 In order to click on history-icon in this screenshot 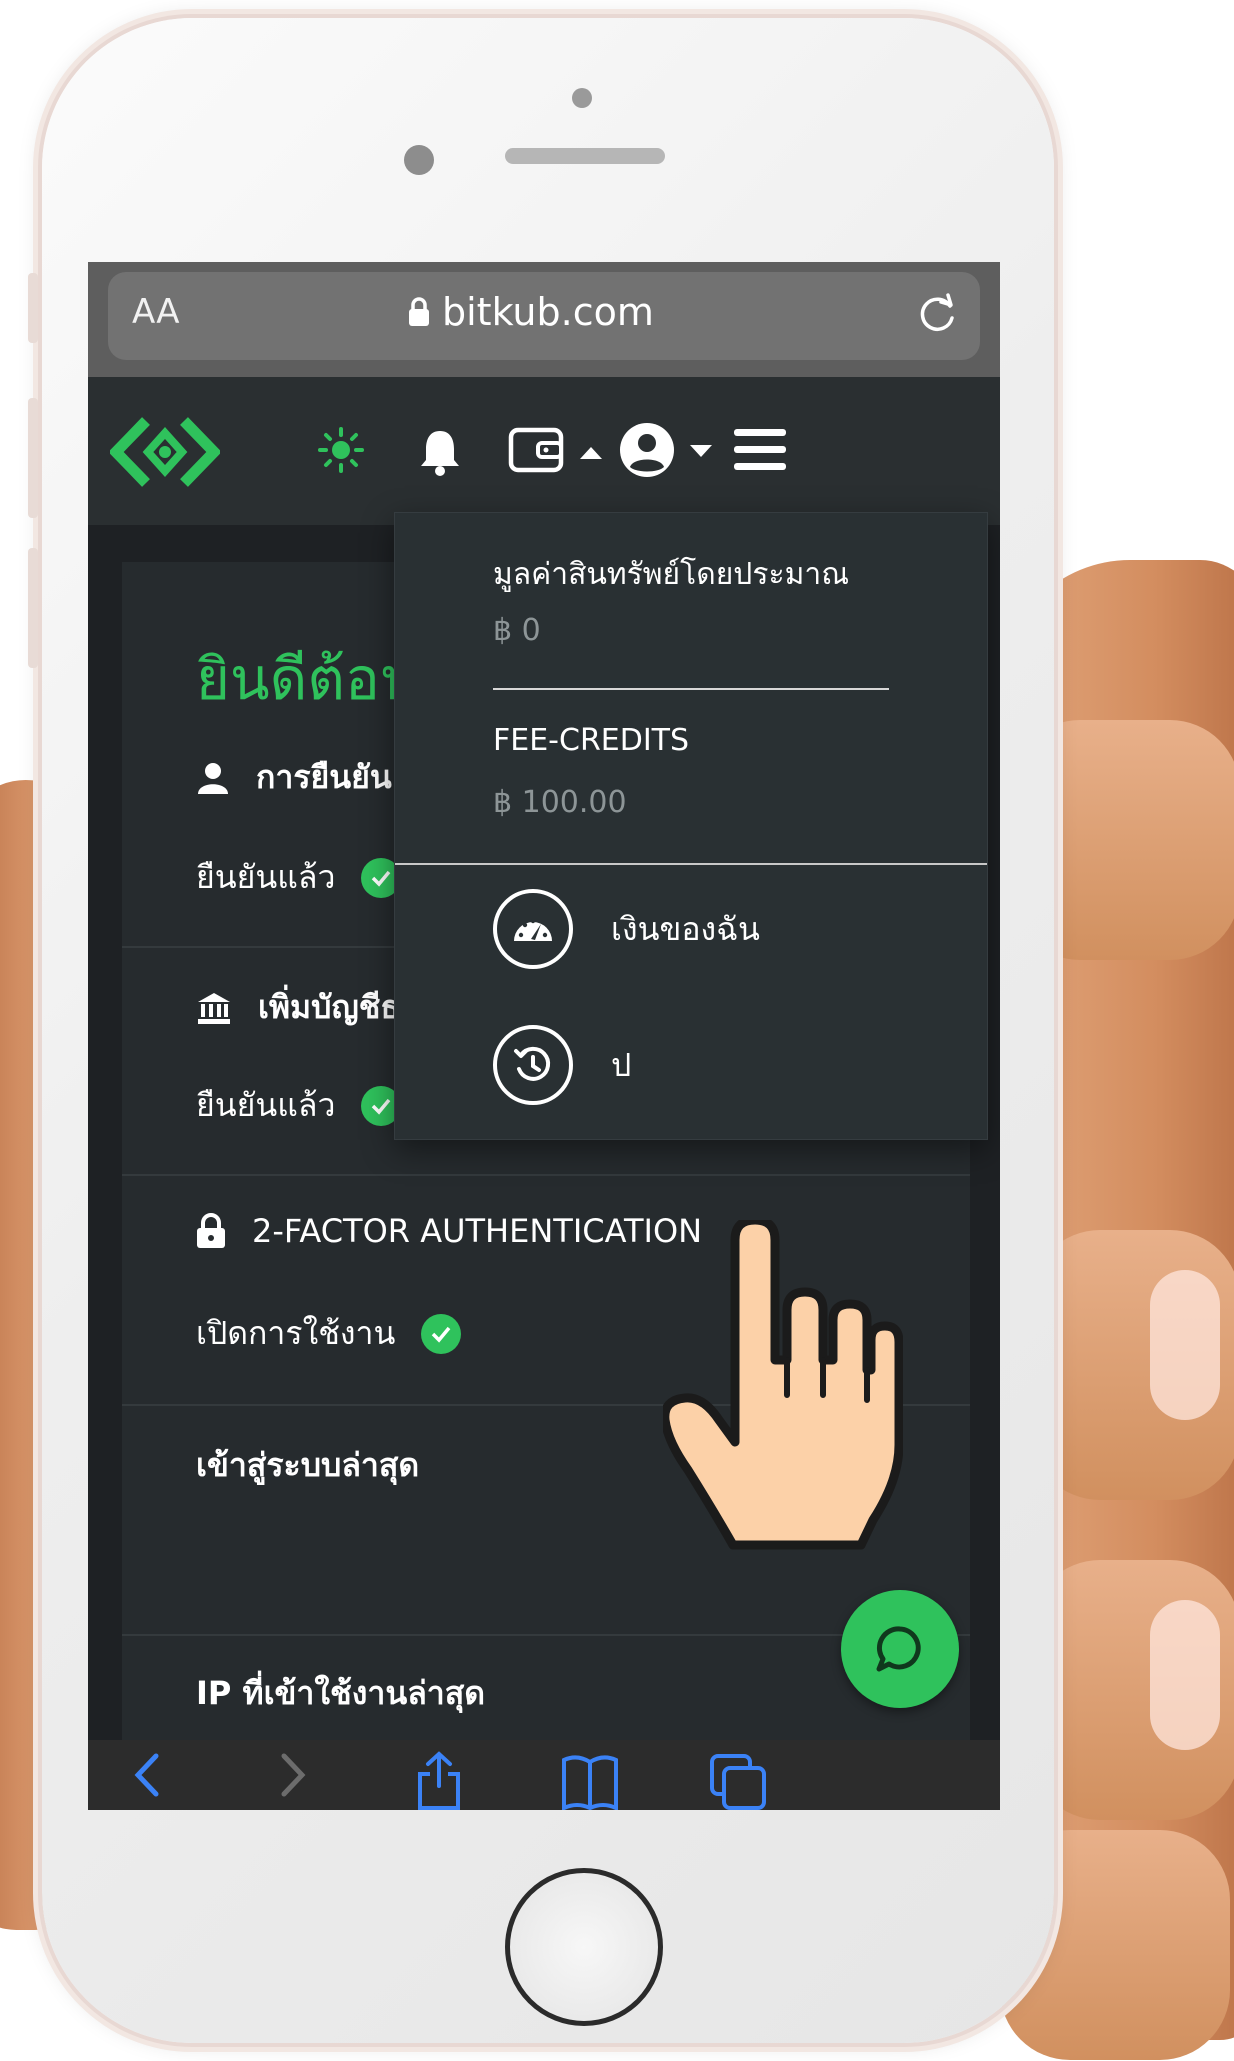, I will do `click(533, 1065)`.